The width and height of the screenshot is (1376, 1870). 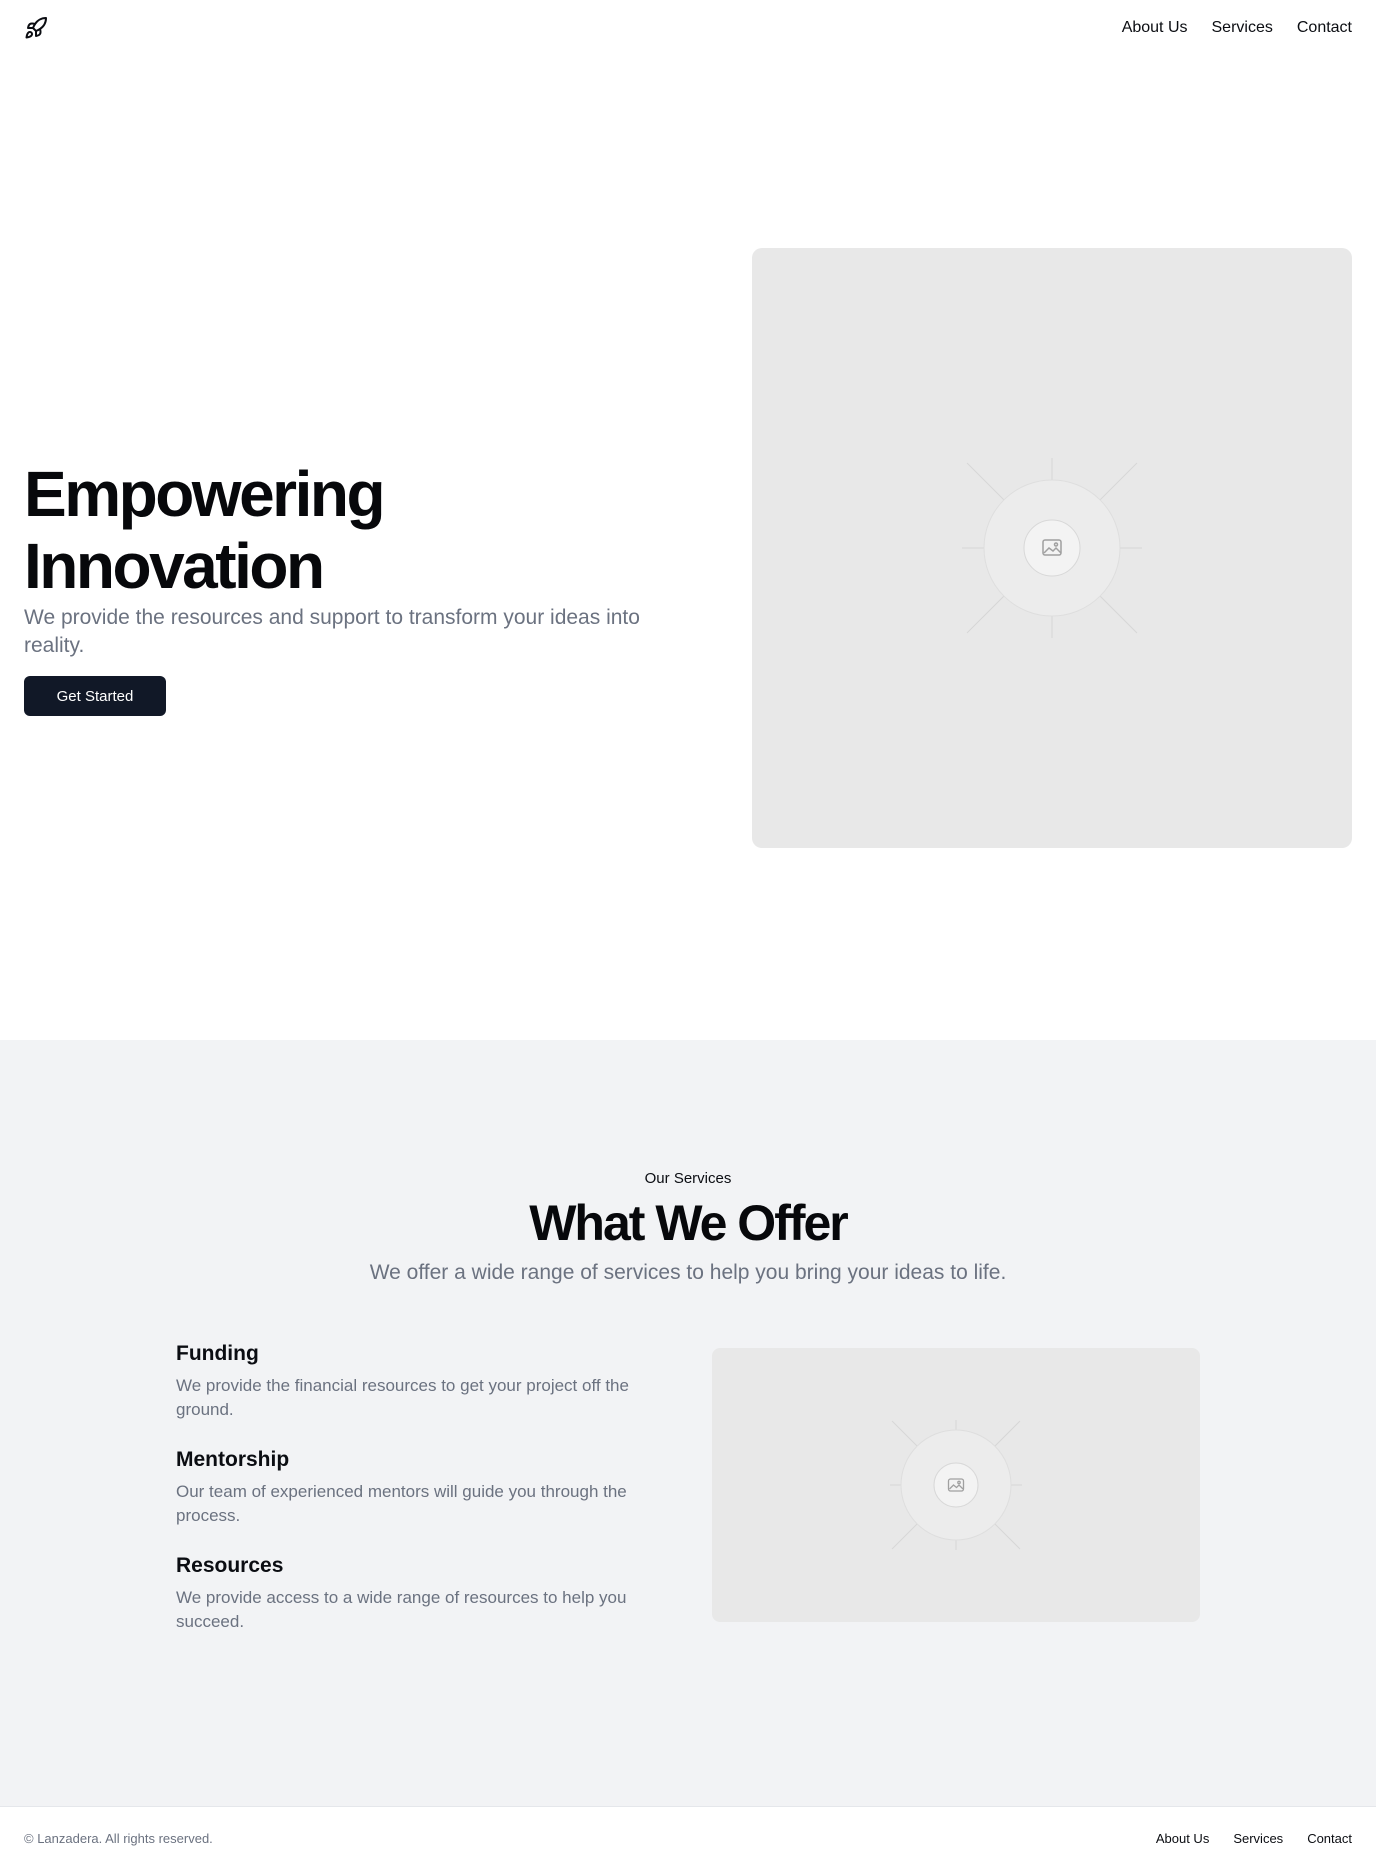 I want to click on services-image-placeholder, so click(x=956, y=1485).